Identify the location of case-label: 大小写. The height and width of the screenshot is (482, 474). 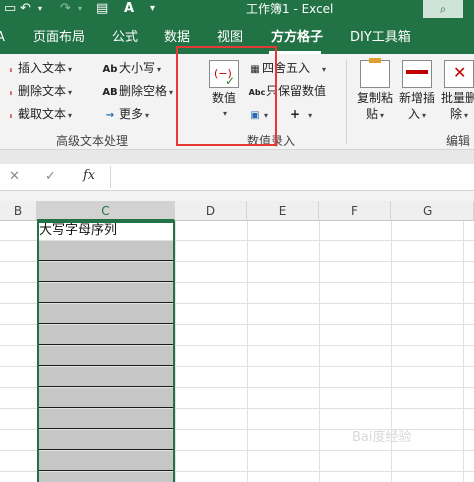
(137, 68).